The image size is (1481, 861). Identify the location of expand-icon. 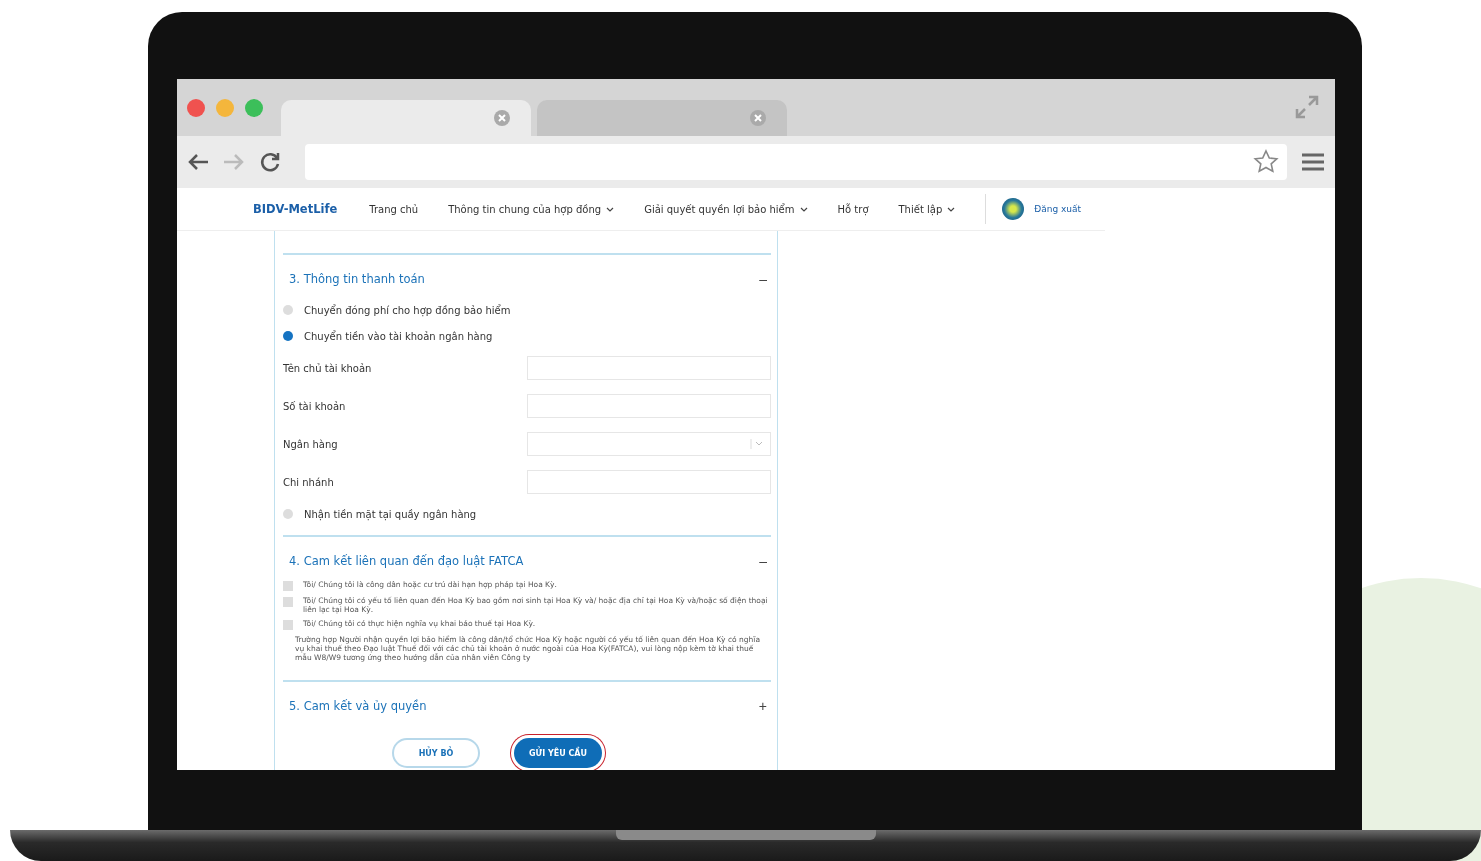
(1307, 107).